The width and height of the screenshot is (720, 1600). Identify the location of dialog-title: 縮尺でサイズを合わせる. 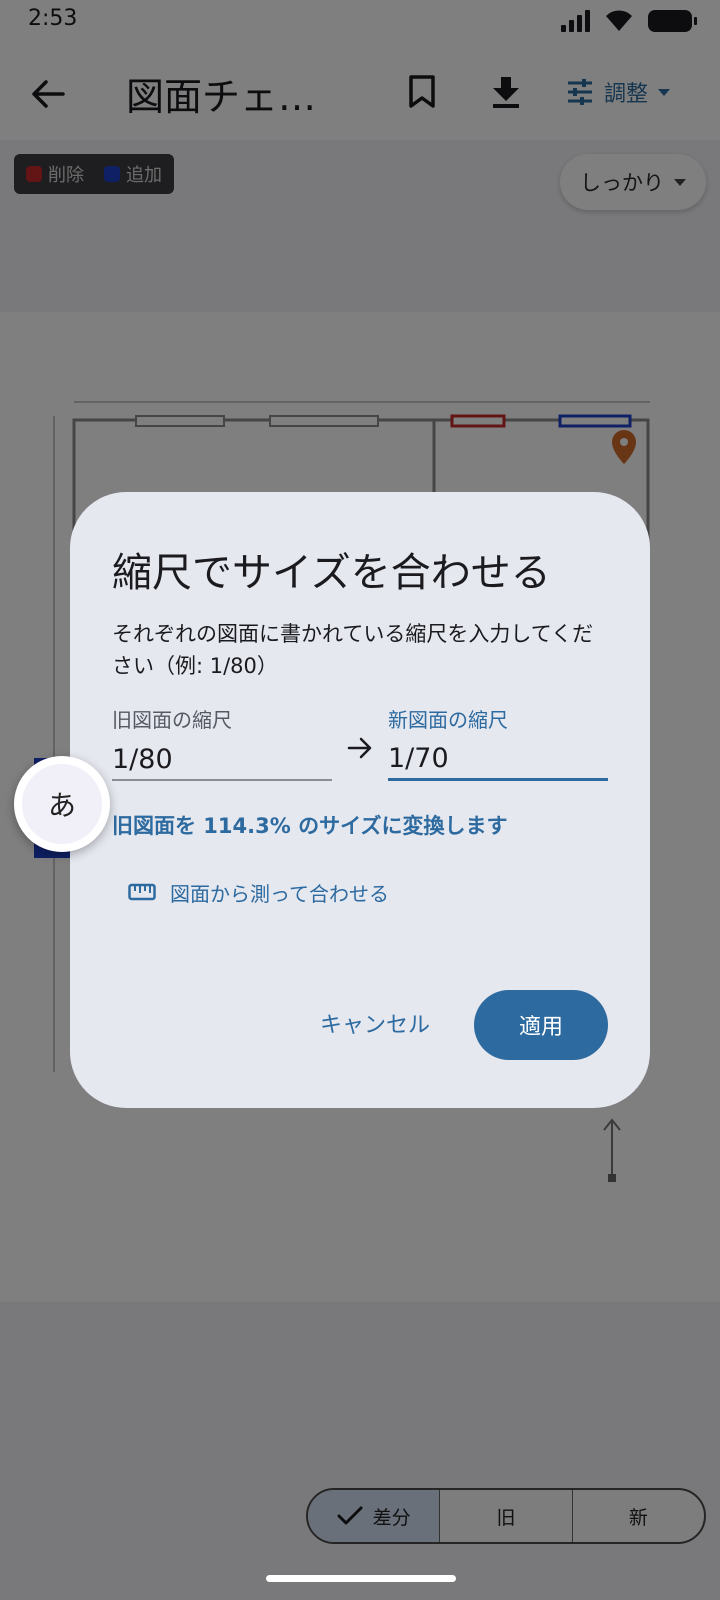
(331, 573).